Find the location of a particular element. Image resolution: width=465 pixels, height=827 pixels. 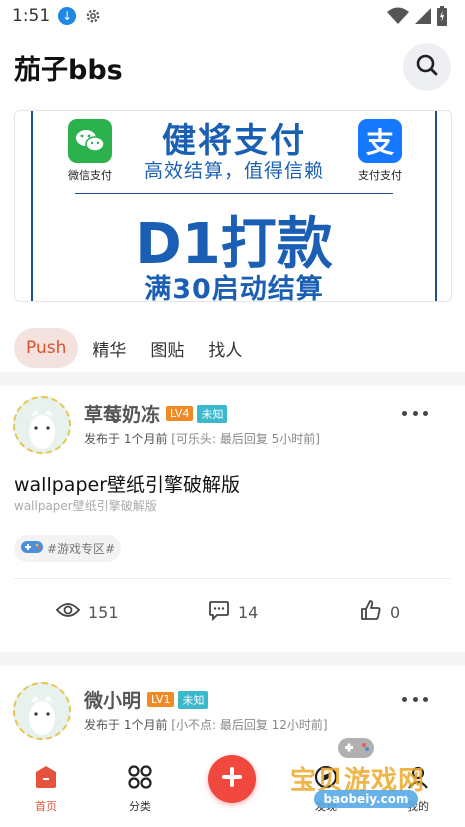

likes-stat: 0 is located at coordinates (380, 612).